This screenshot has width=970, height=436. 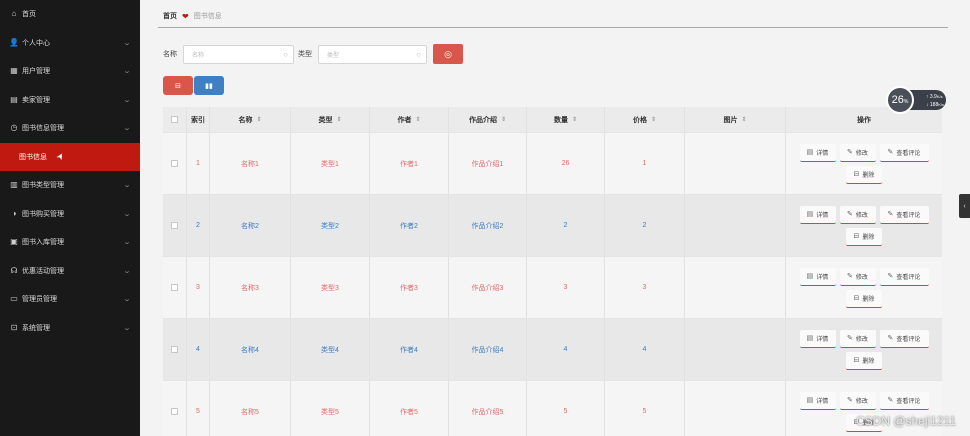 What do you see at coordinates (856, 298) in the screenshot?
I see `trash-icon: ⊟` at bounding box center [856, 298].